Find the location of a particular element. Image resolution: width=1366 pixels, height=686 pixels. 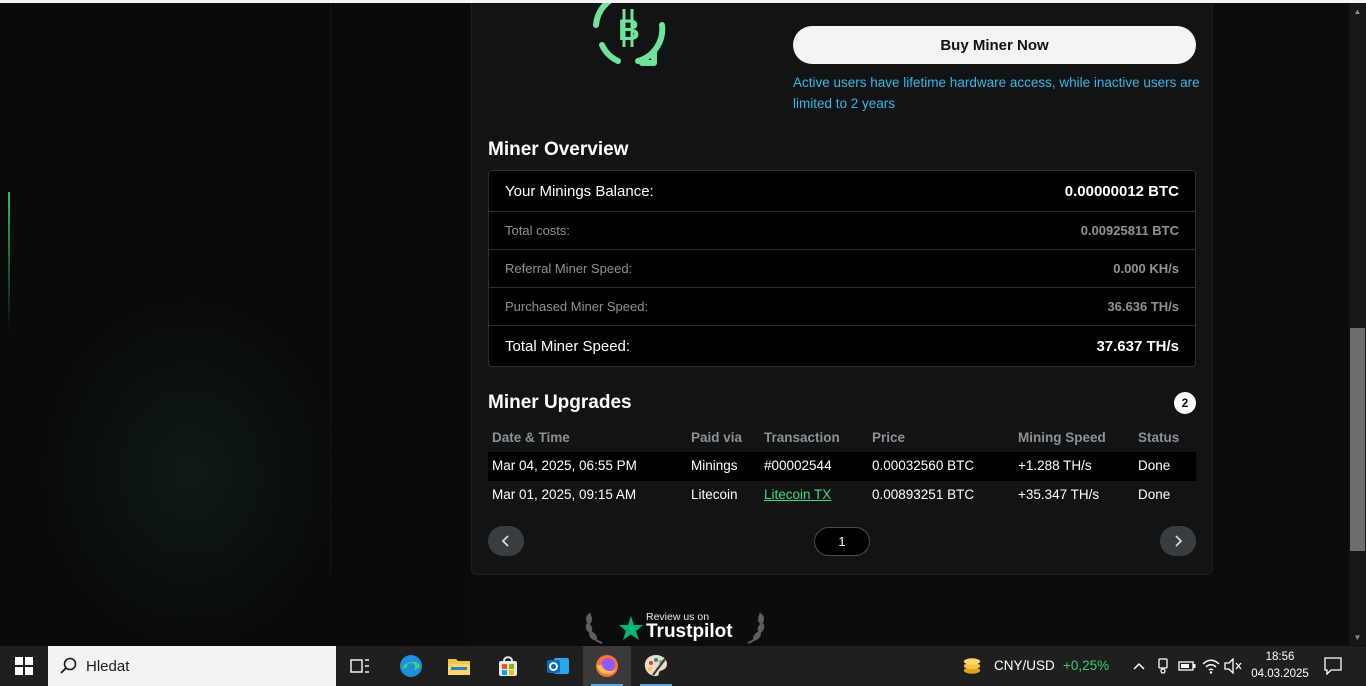

balance-label: Your Minings Balance: is located at coordinates (579, 191).